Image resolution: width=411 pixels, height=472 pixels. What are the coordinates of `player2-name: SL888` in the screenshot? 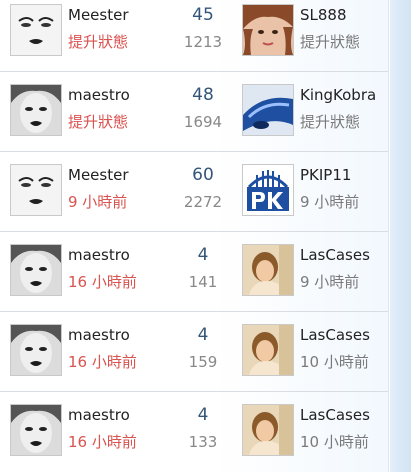 It's located at (323, 15).